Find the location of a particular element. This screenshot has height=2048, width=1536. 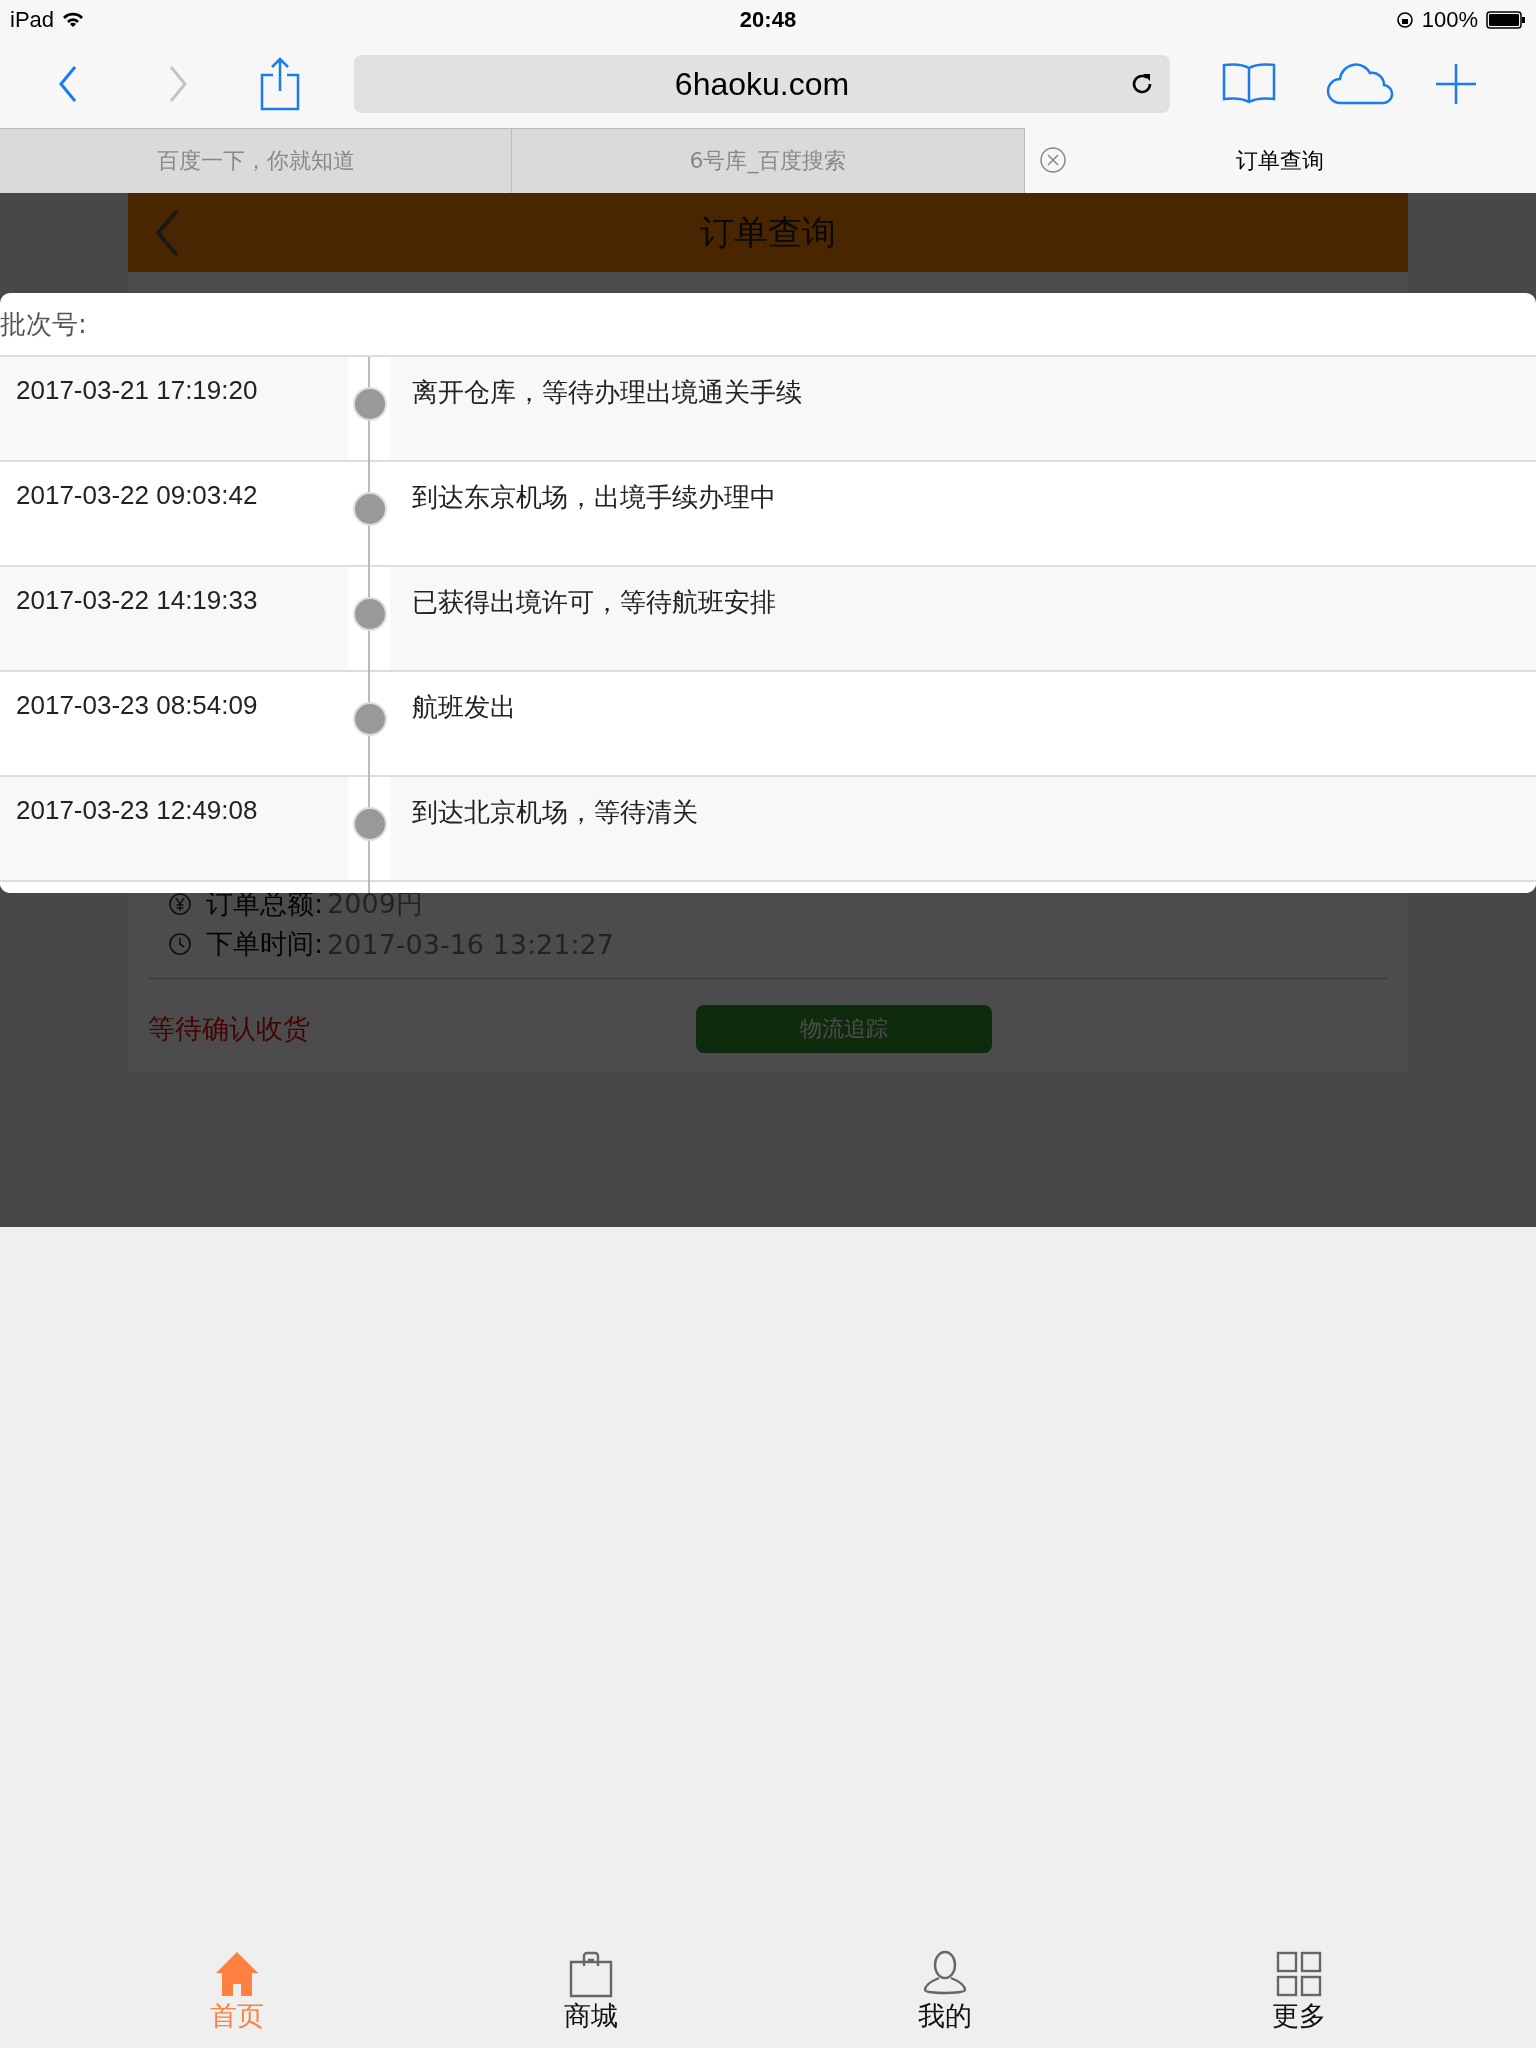

grid-icon is located at coordinates (1299, 1974).